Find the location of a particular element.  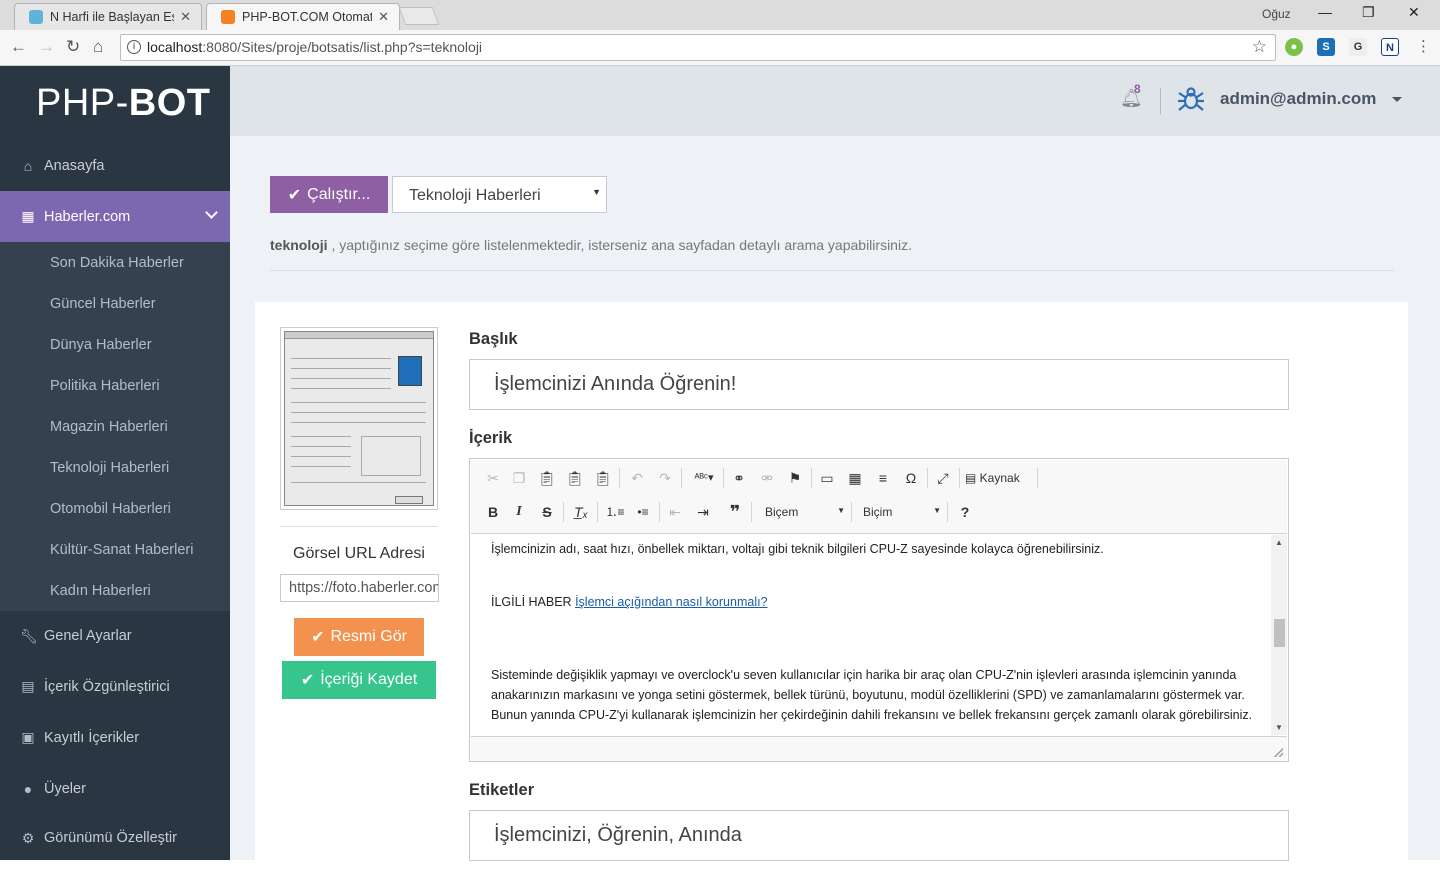

site-info-icon: i is located at coordinates (134, 47).